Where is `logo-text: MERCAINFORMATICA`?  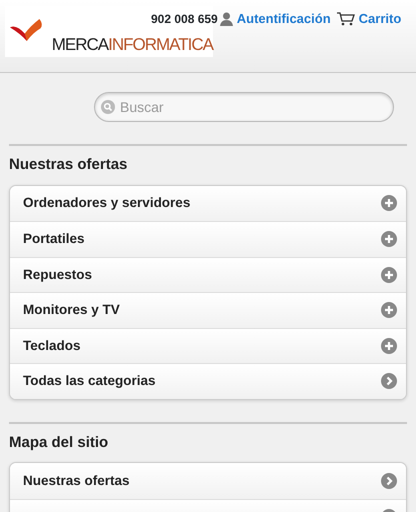 logo-text: MERCAINFORMATICA is located at coordinates (132, 44).